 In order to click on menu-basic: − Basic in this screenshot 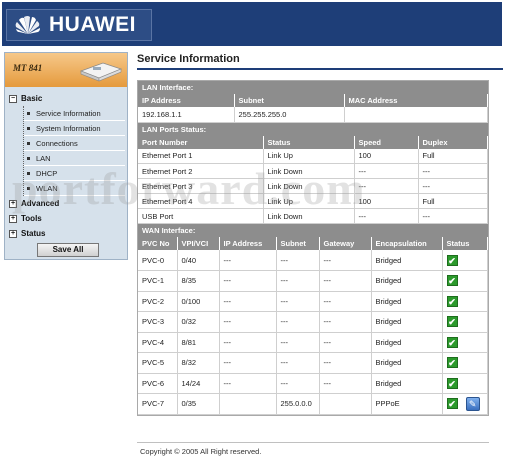, I will do `click(67, 98)`.